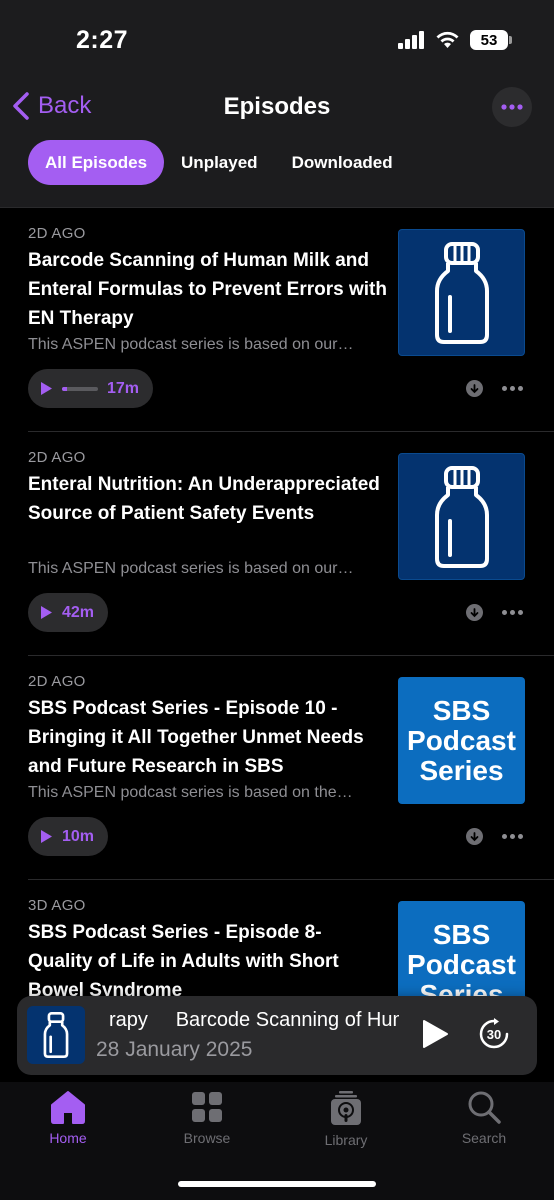 Image resolution: width=554 pixels, height=1200 pixels. What do you see at coordinates (277, 40) in the screenshot?
I see `status-bar: 2:27 53` at bounding box center [277, 40].